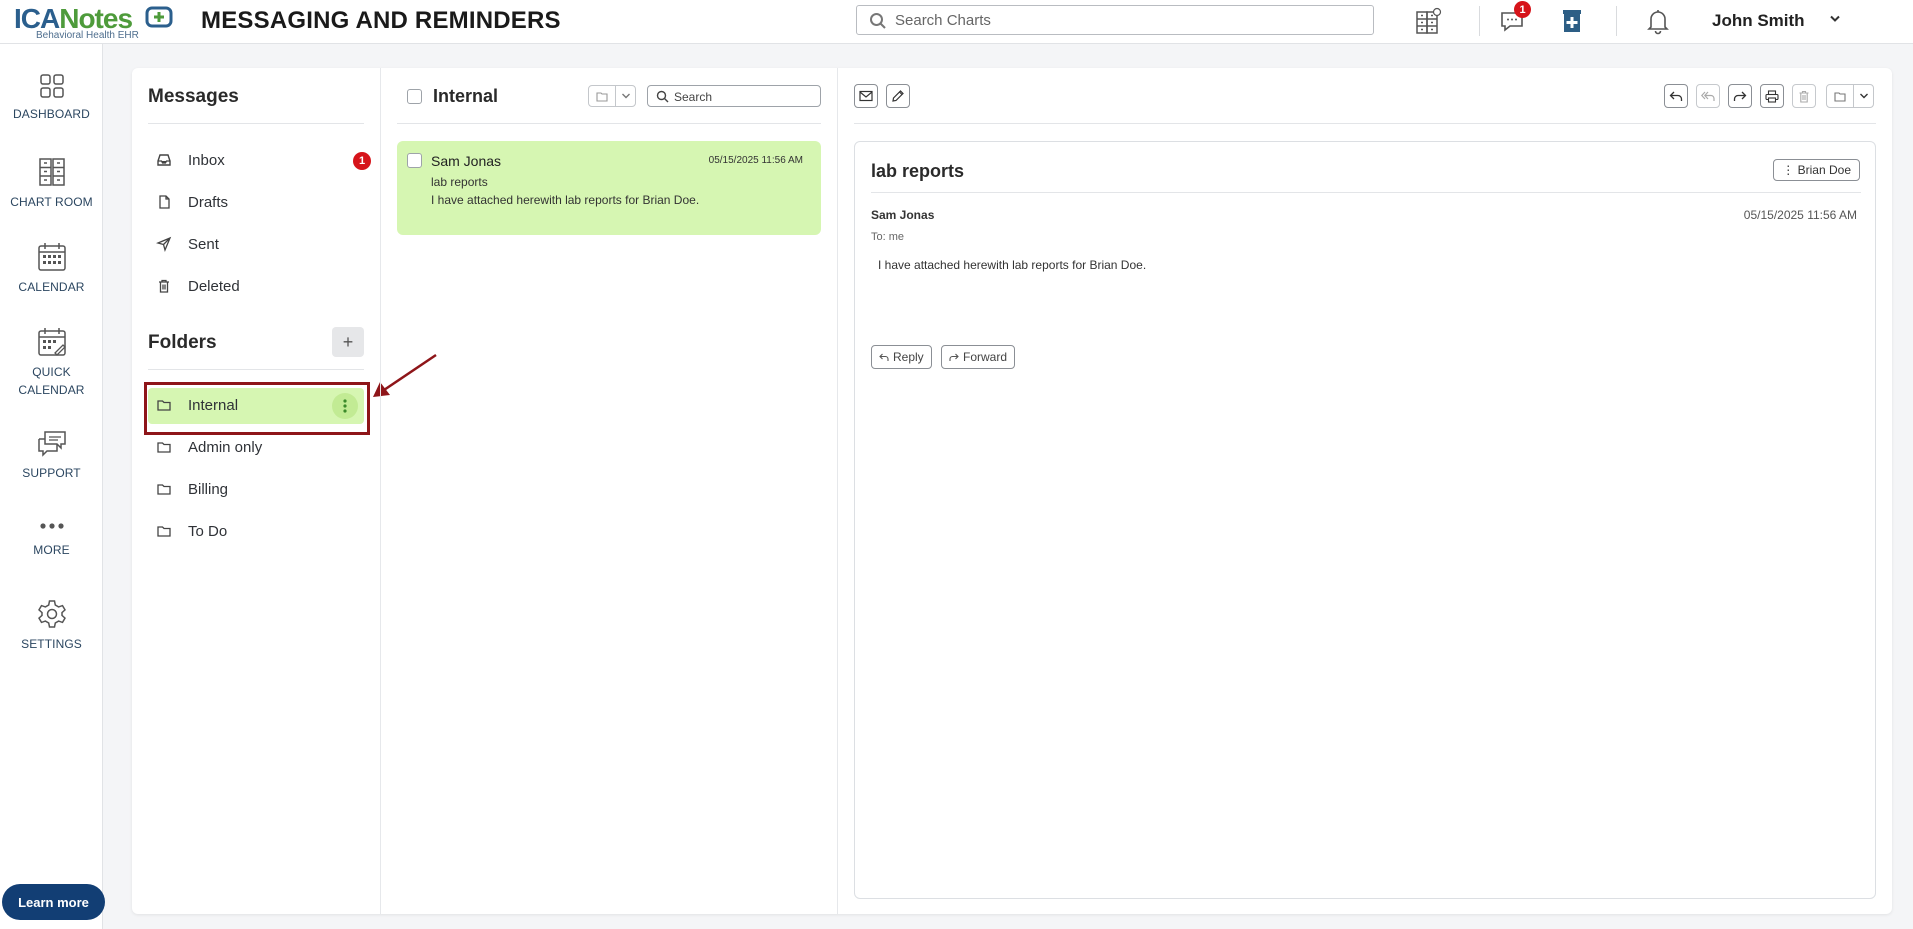 The height and width of the screenshot is (929, 1913). Describe the element at coordinates (164, 160) in the screenshot. I see `inbox-icon` at that location.